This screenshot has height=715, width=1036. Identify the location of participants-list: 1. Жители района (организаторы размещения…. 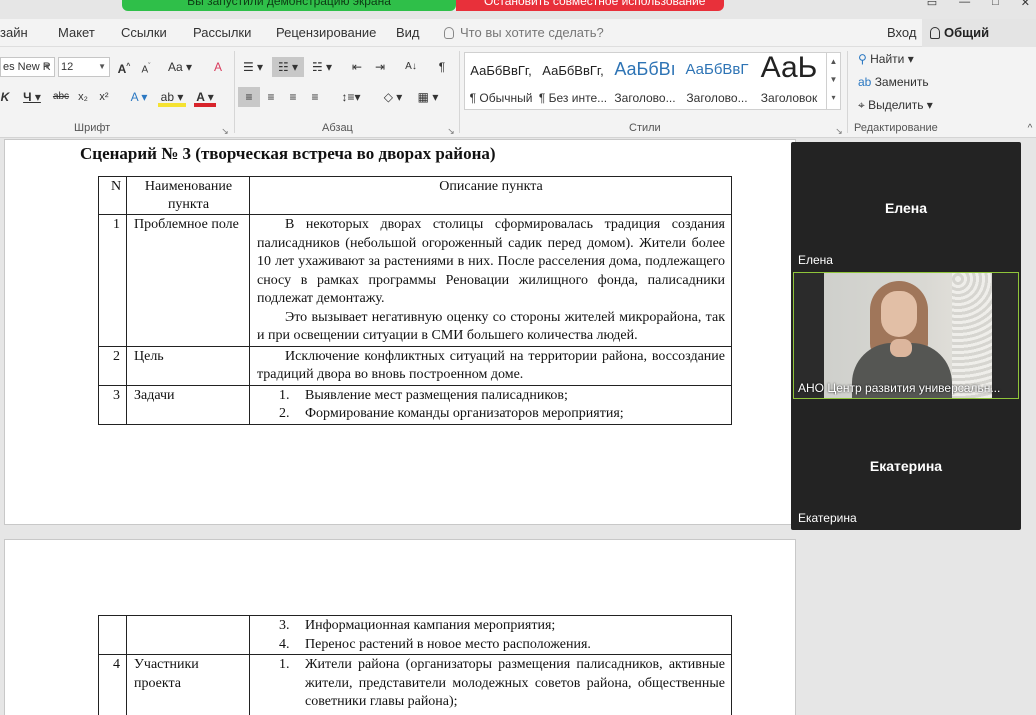
(491, 685).